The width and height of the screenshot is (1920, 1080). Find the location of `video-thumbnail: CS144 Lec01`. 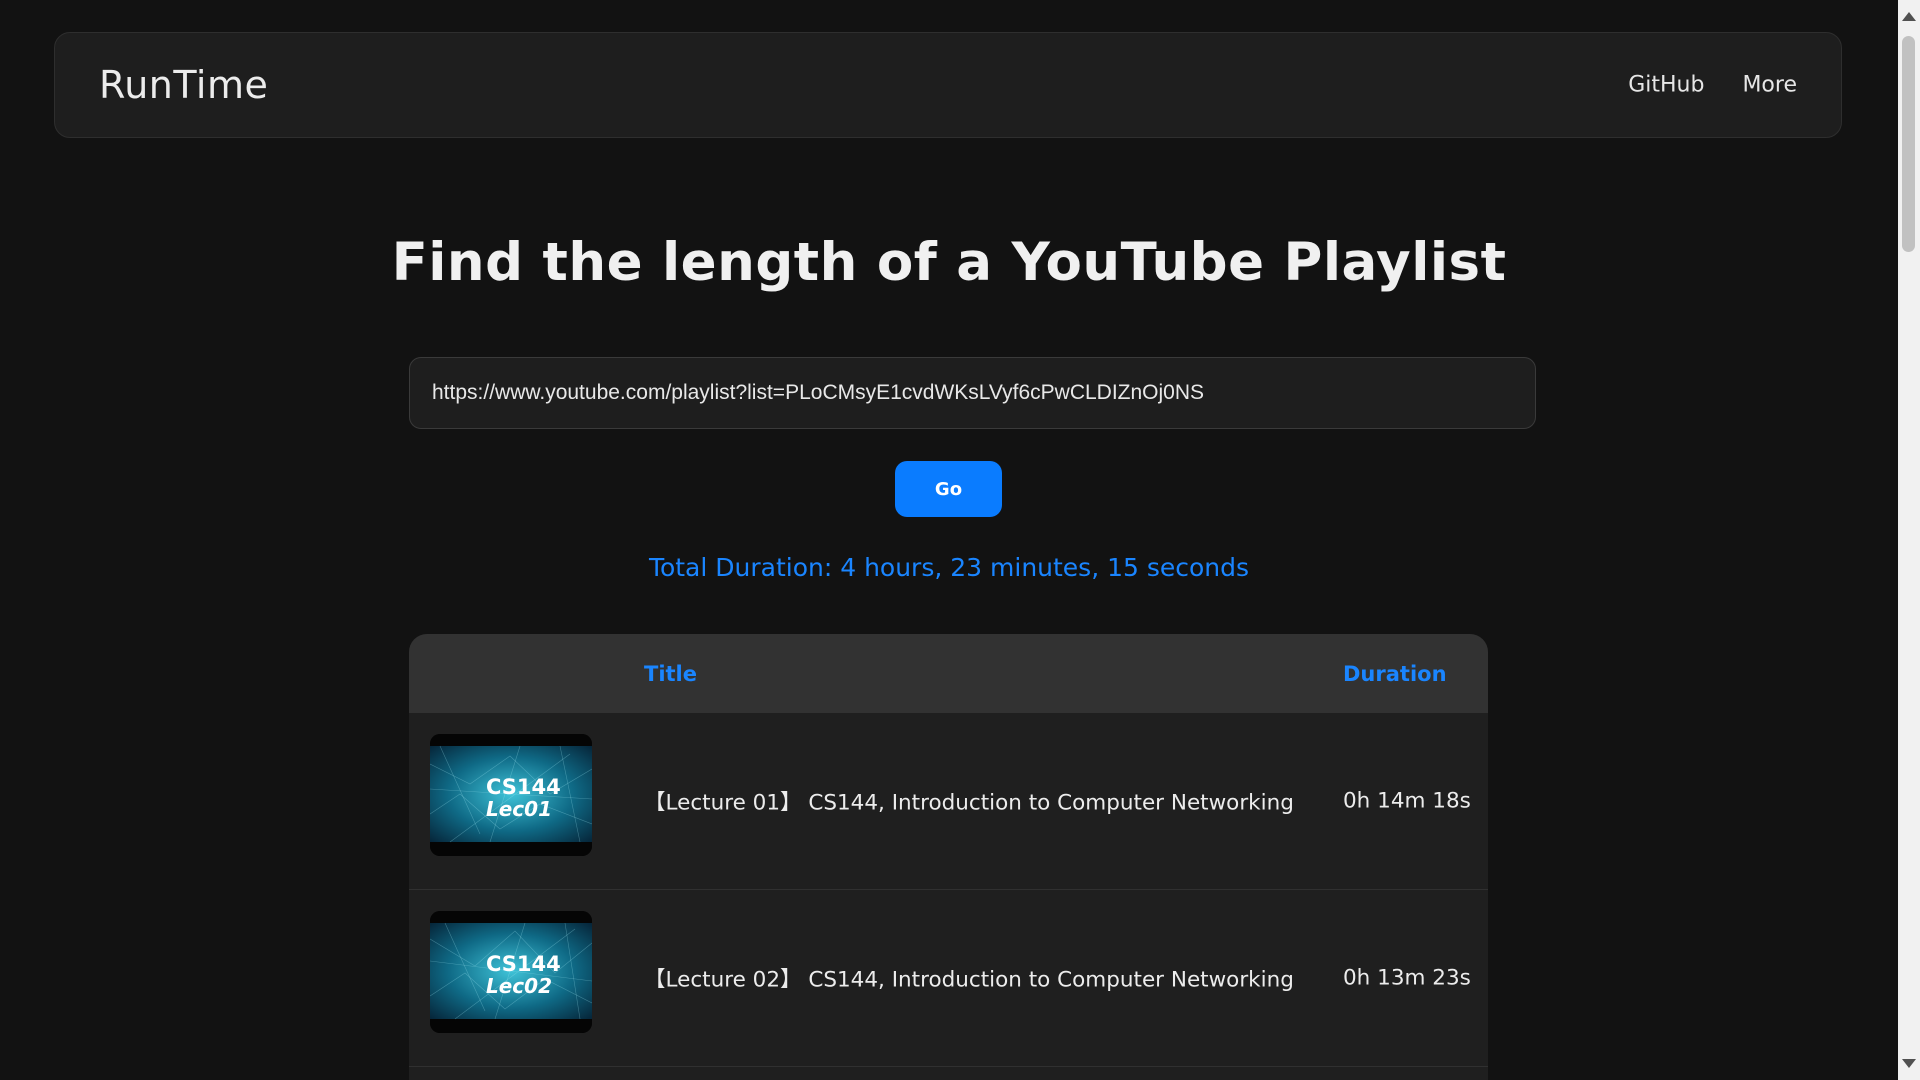

video-thumbnail: CS144 Lec01 is located at coordinates (511, 795).